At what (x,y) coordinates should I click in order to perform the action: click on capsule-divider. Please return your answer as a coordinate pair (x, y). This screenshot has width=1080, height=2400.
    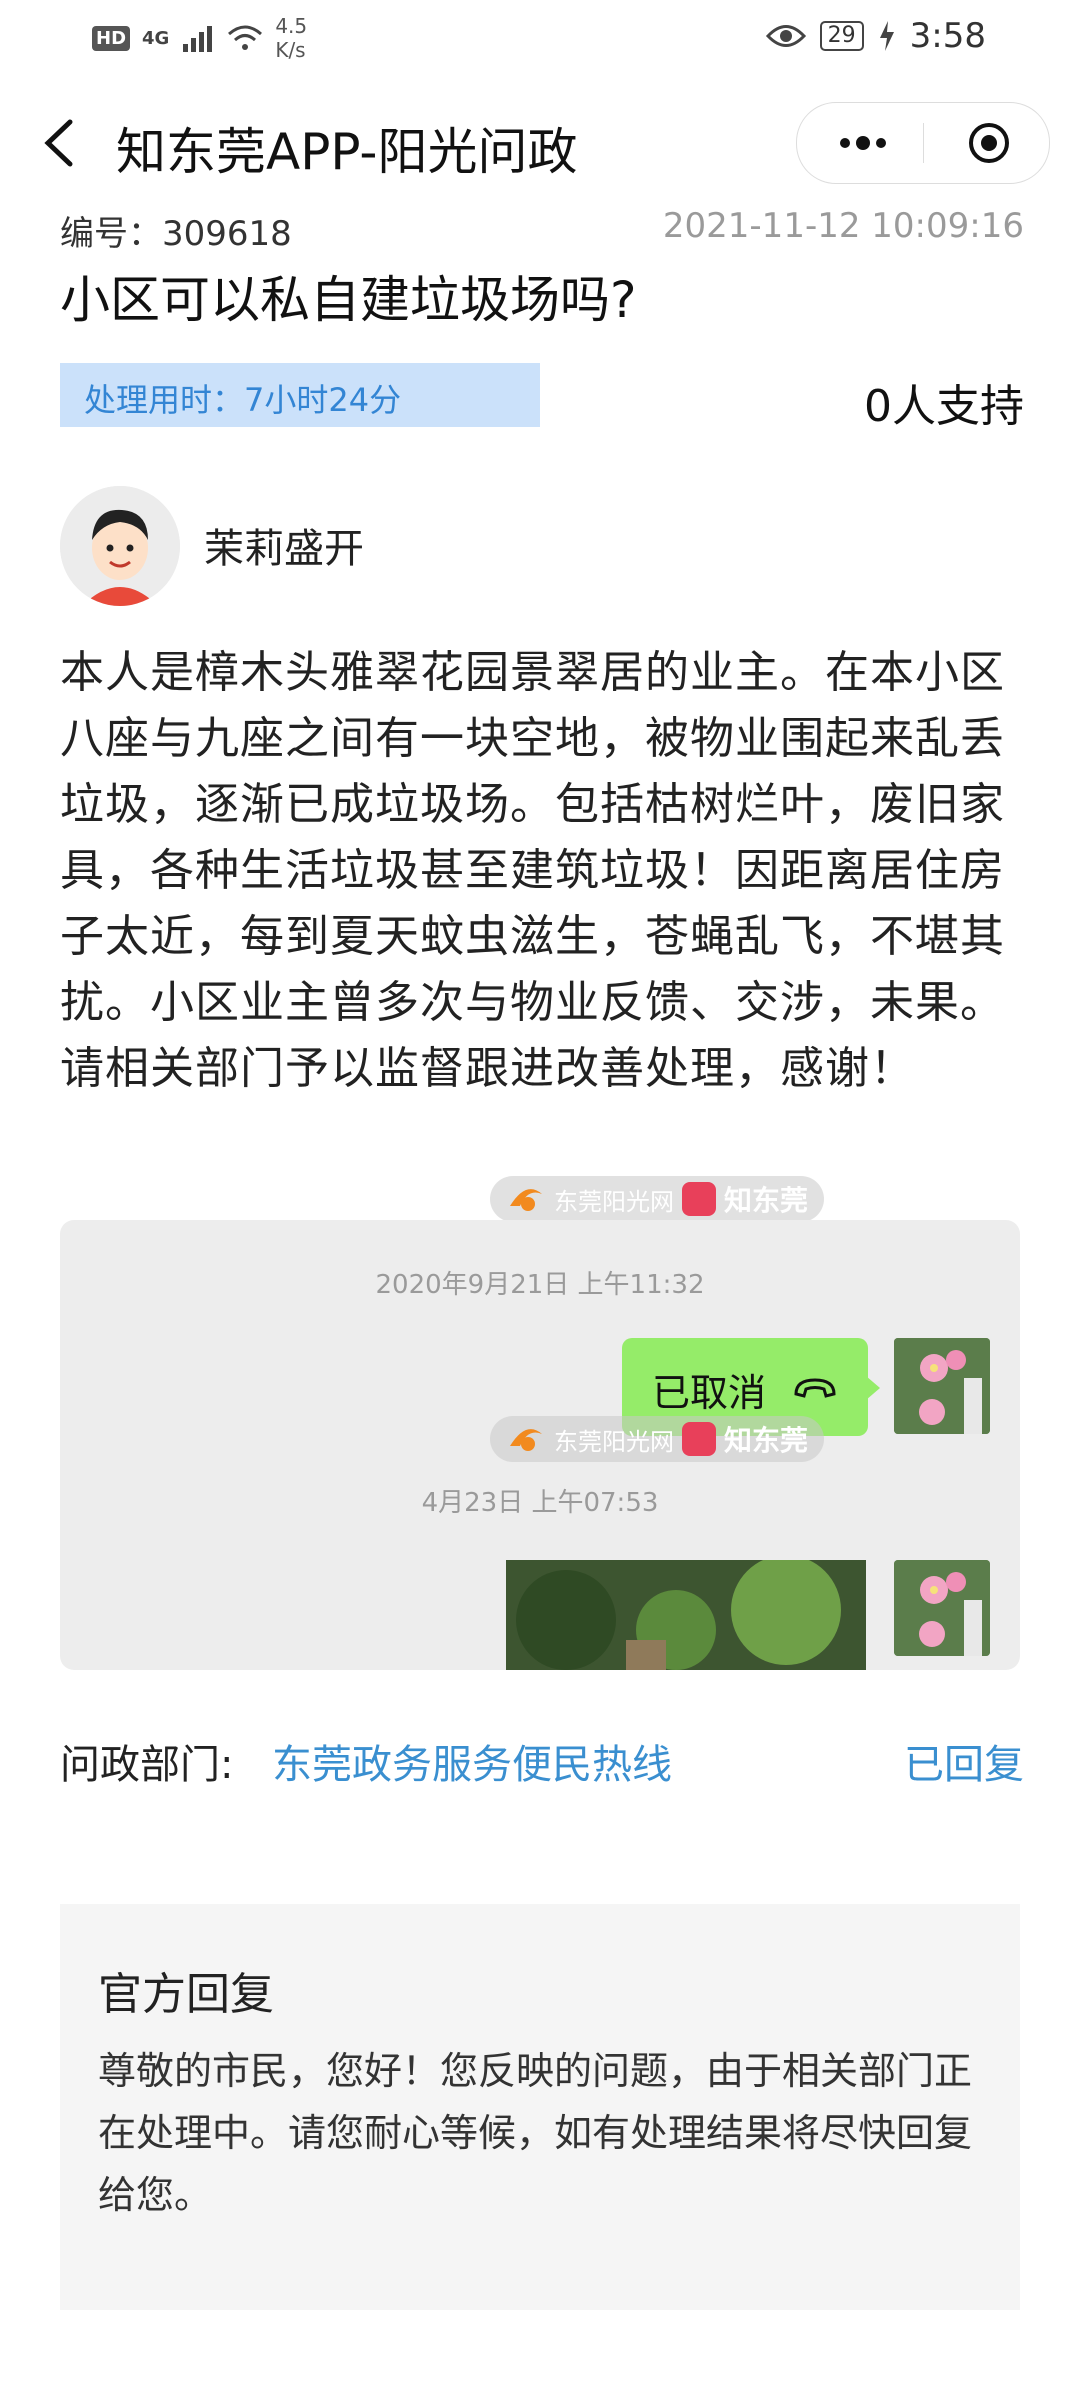
    Looking at the image, I should click on (923, 143).